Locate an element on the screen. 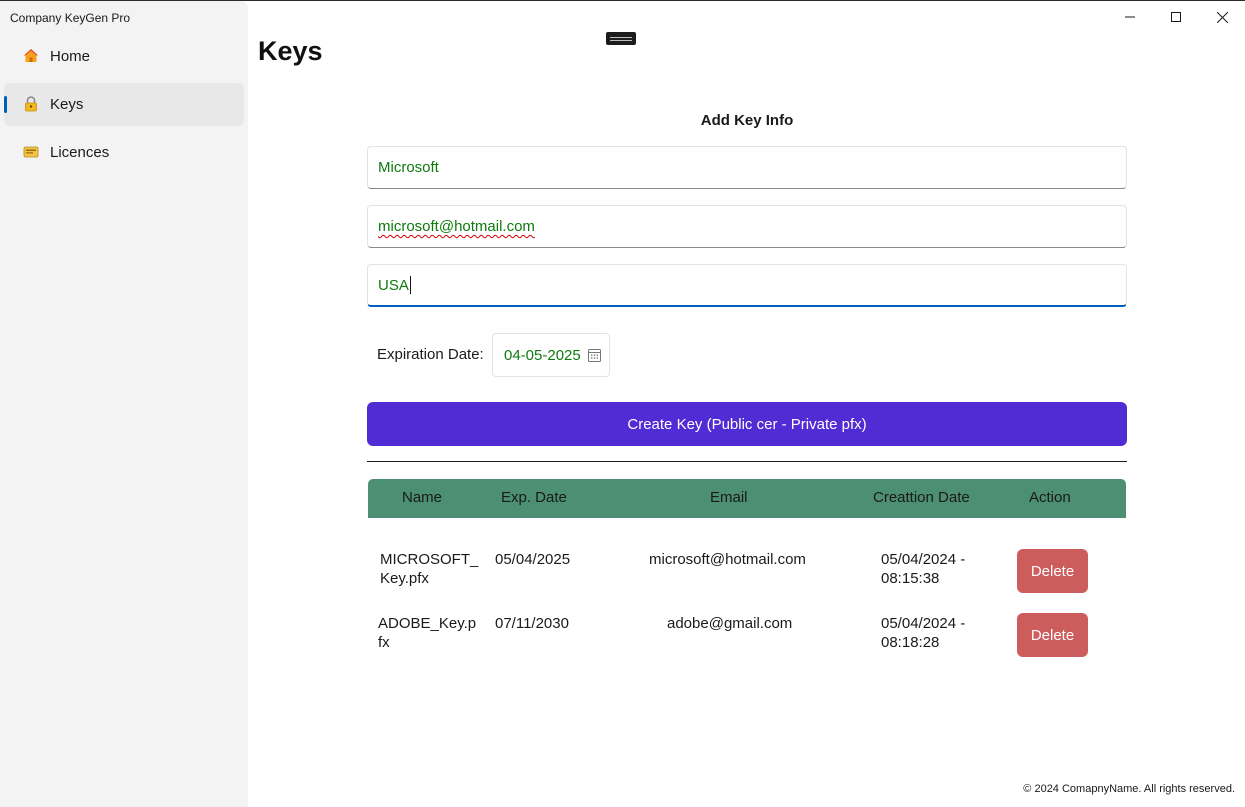 This screenshot has height=807, width=1245. text-caret is located at coordinates (410, 285).